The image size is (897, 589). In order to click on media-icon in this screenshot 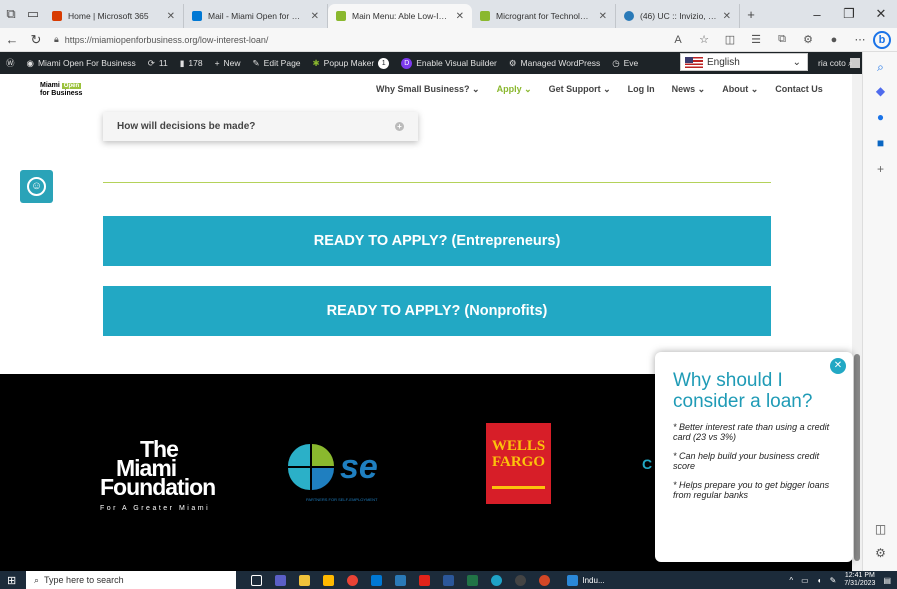, I will do `click(520, 580)`.